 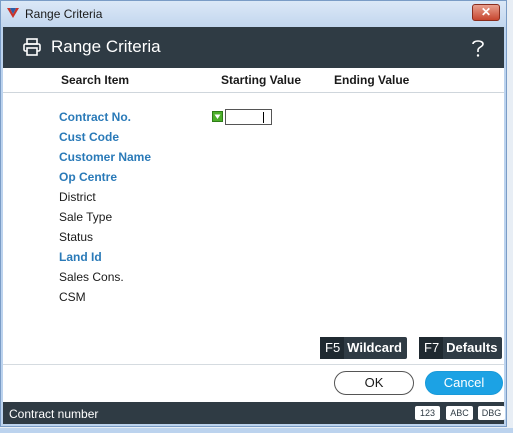 I want to click on search-item-contract-no: Contract No., so click(x=105, y=119).